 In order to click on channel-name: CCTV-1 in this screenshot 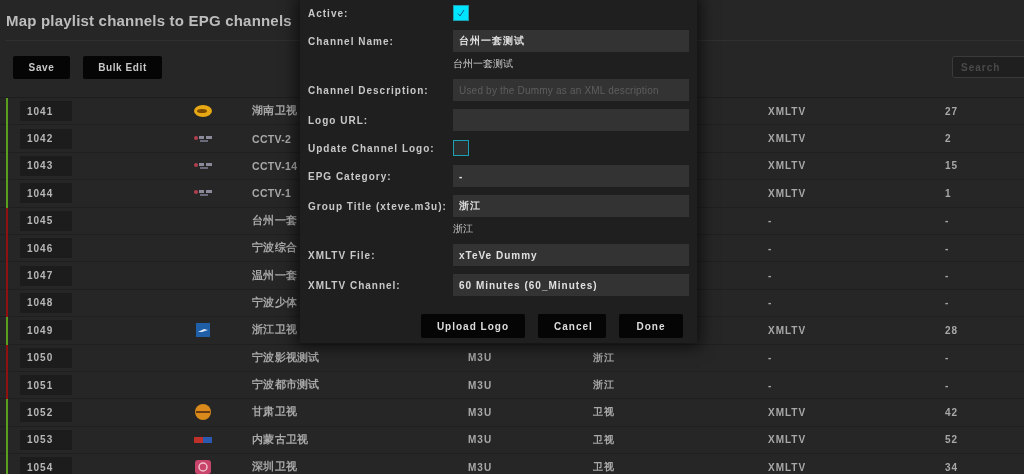, I will do `click(272, 193)`.